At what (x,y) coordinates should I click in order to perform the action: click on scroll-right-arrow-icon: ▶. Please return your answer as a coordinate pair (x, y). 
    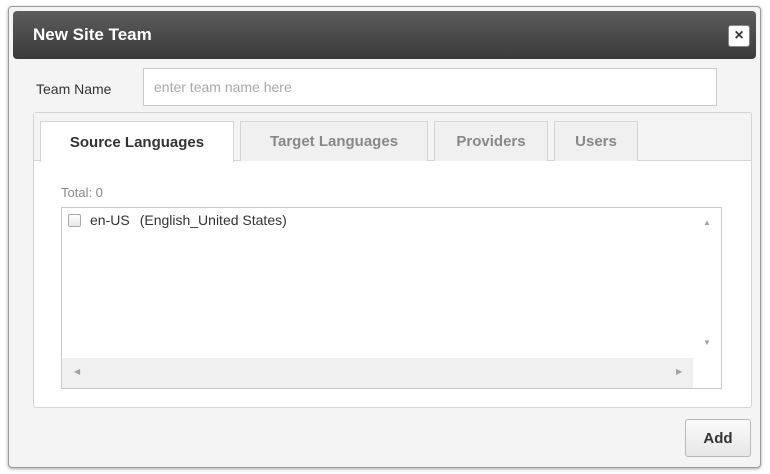
    Looking at the image, I should click on (679, 371).